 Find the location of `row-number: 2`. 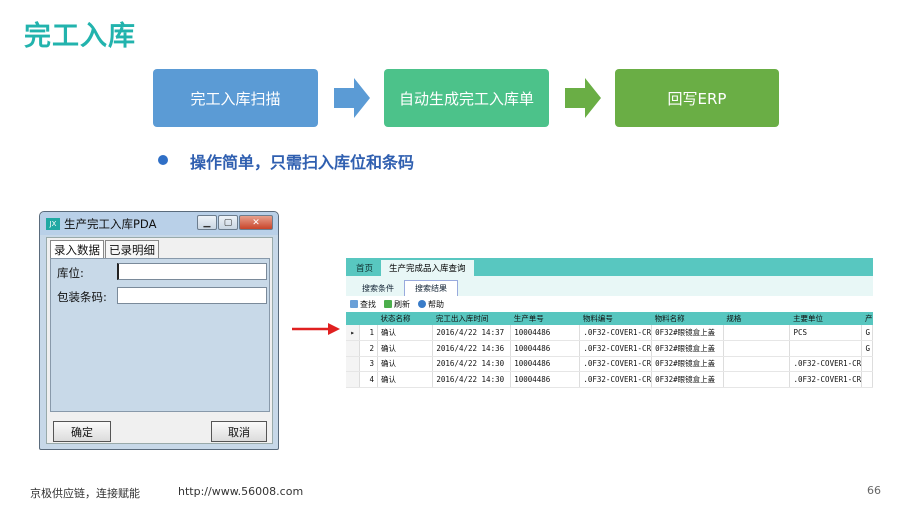

row-number: 2 is located at coordinates (369, 348).